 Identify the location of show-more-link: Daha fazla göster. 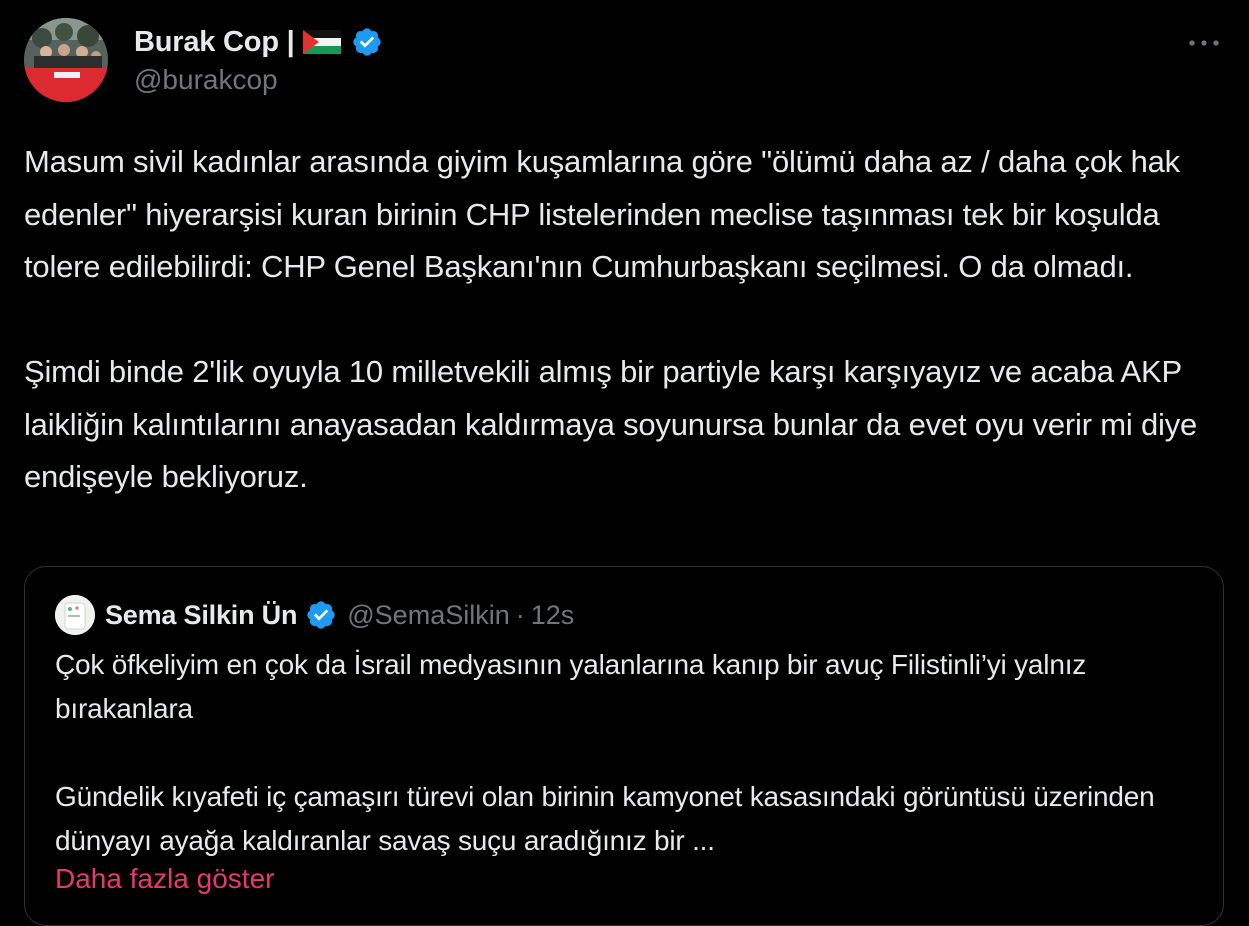
(164, 879).